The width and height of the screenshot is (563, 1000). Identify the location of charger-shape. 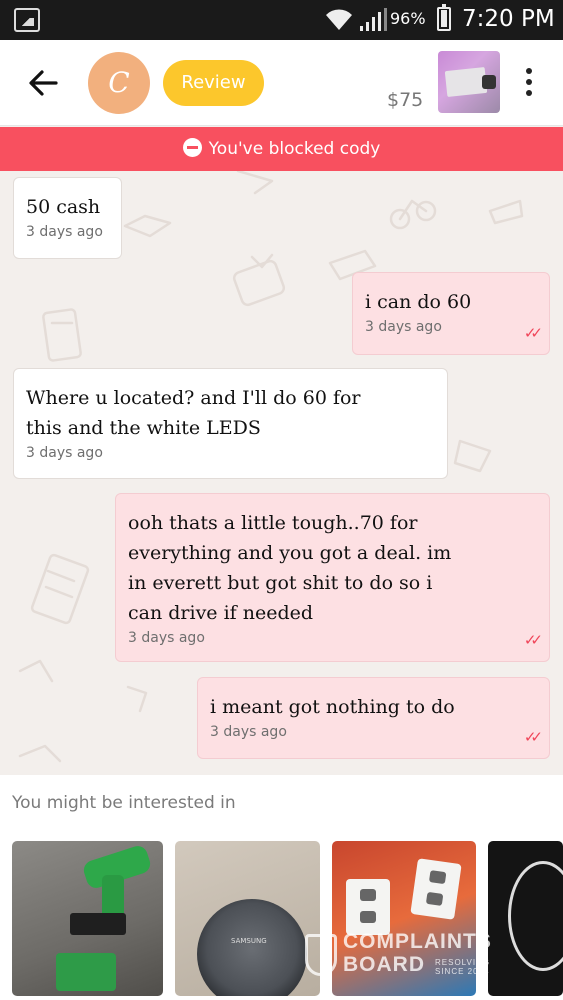
(98, 924).